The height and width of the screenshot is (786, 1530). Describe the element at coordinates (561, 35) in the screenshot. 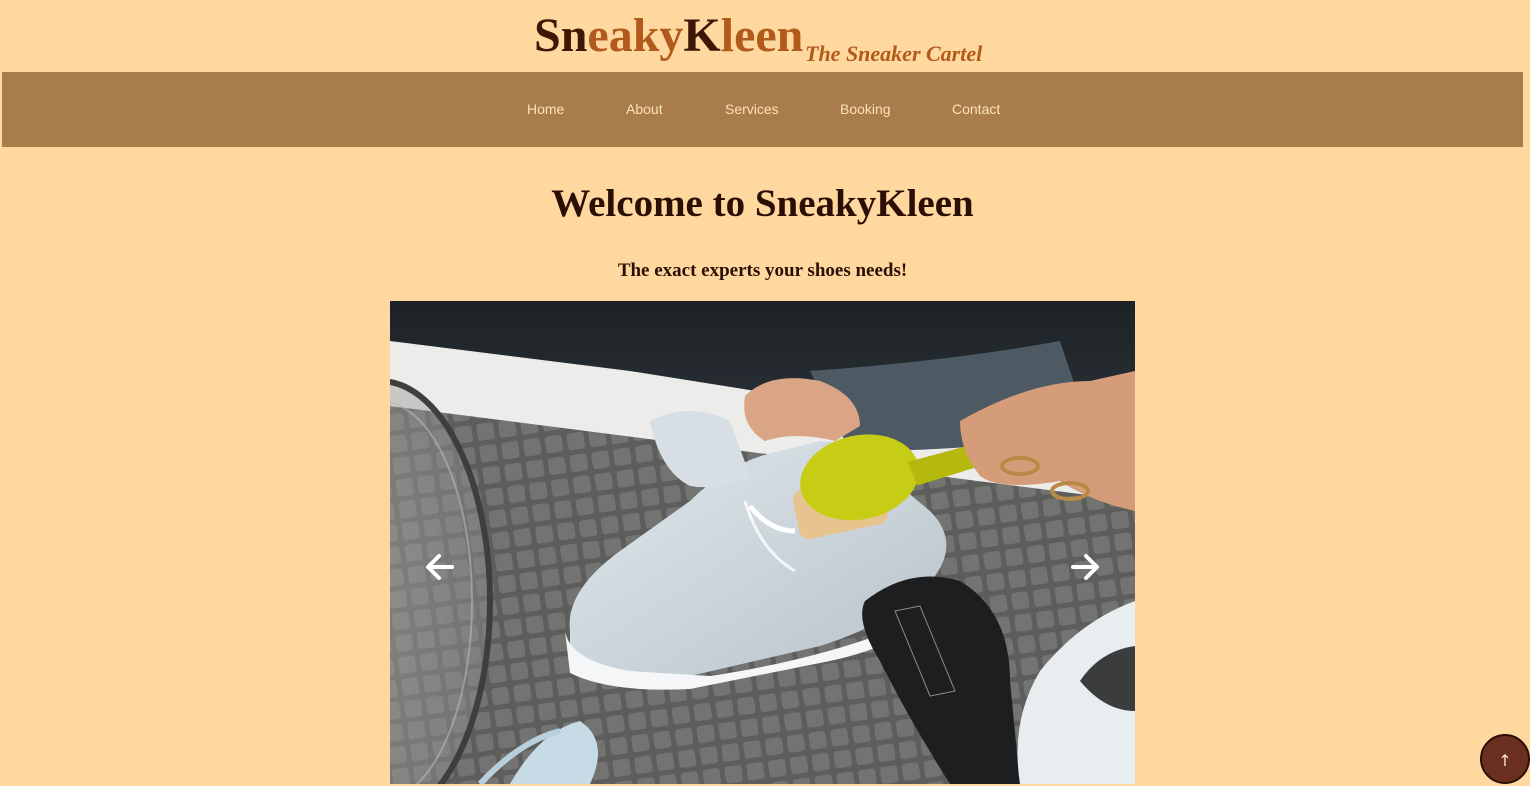

I see `brand-name-part: Sn` at that location.